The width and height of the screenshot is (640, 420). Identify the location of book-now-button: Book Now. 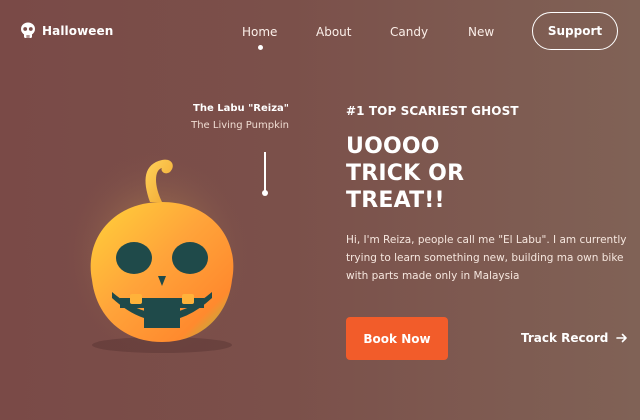
(397, 338).